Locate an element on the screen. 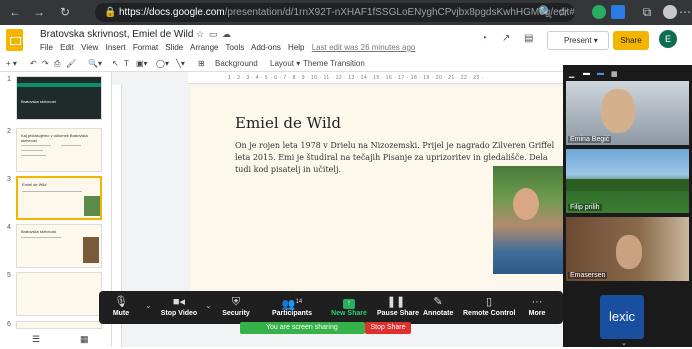 This screenshot has width=692, height=349. new-slide-icon: + ▾ is located at coordinates (11, 63).